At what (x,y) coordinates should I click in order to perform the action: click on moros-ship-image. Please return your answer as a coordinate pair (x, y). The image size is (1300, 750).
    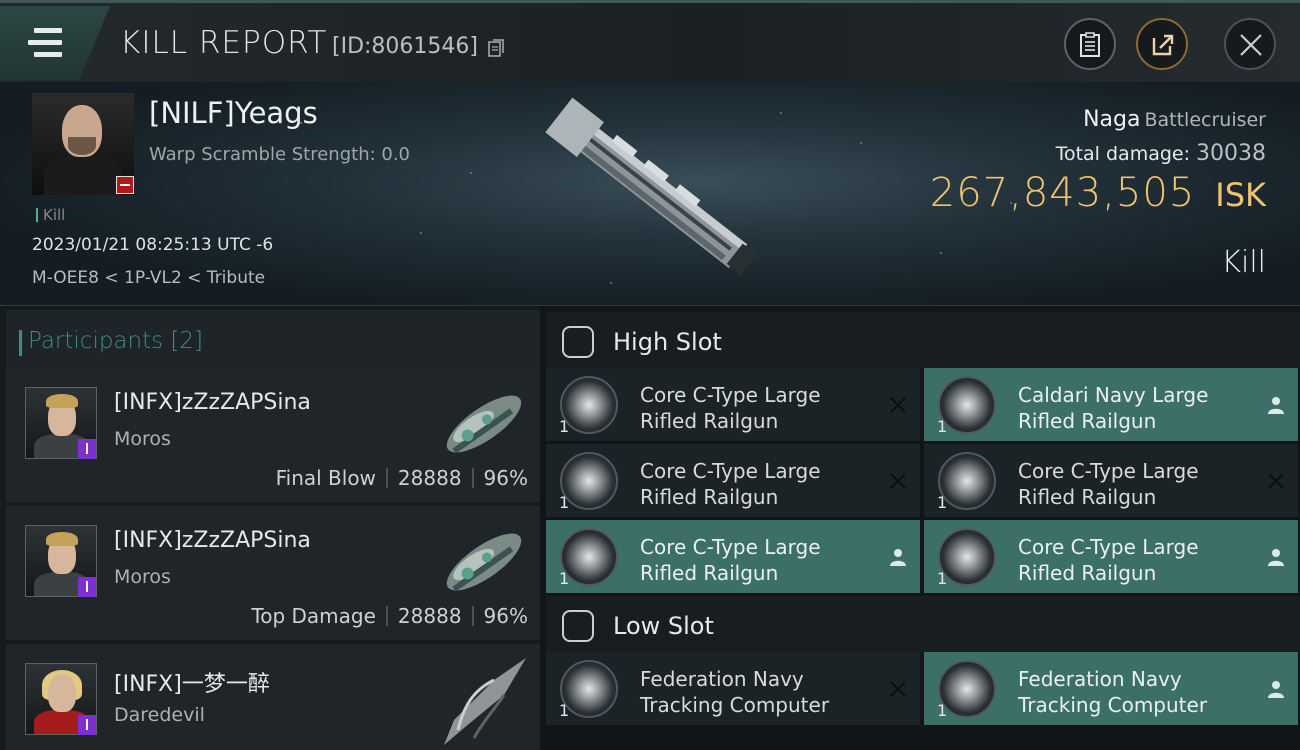
    Looking at the image, I should click on (484, 424).